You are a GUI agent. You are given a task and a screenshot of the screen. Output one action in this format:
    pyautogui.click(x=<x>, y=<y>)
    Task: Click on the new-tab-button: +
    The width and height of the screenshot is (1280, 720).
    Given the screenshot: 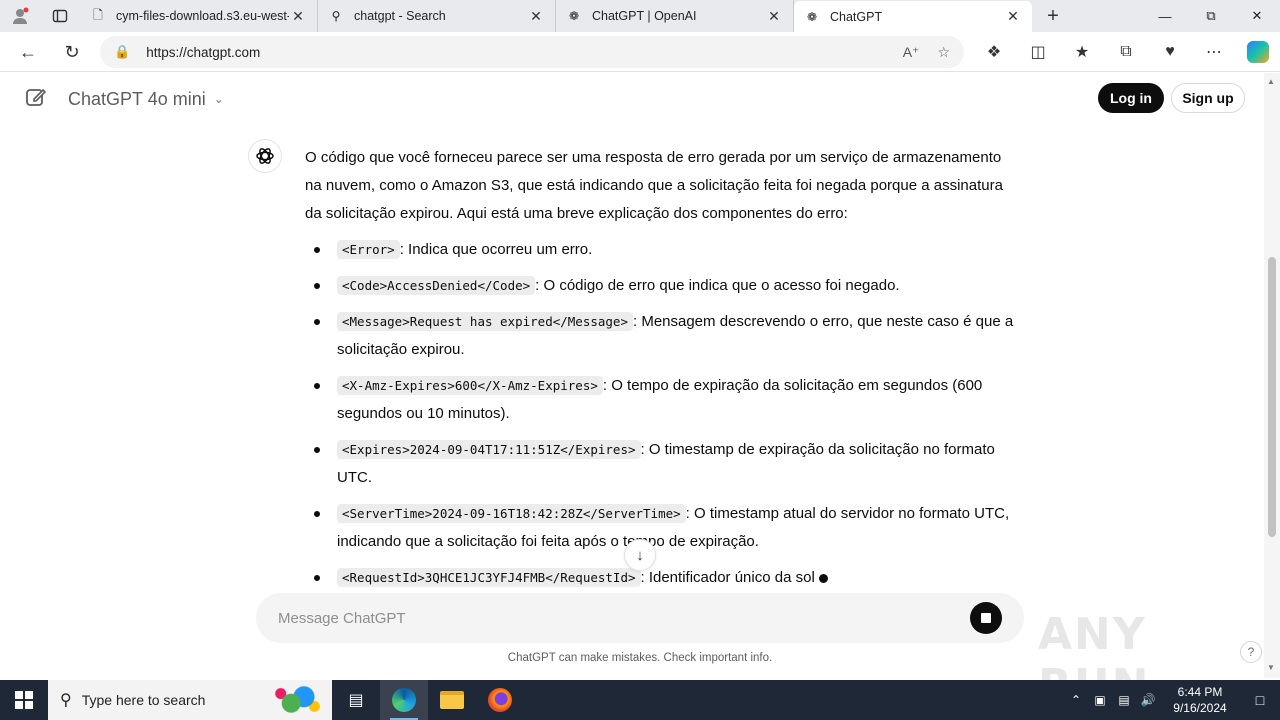 What is the action you would take?
    pyautogui.click(x=1053, y=16)
    